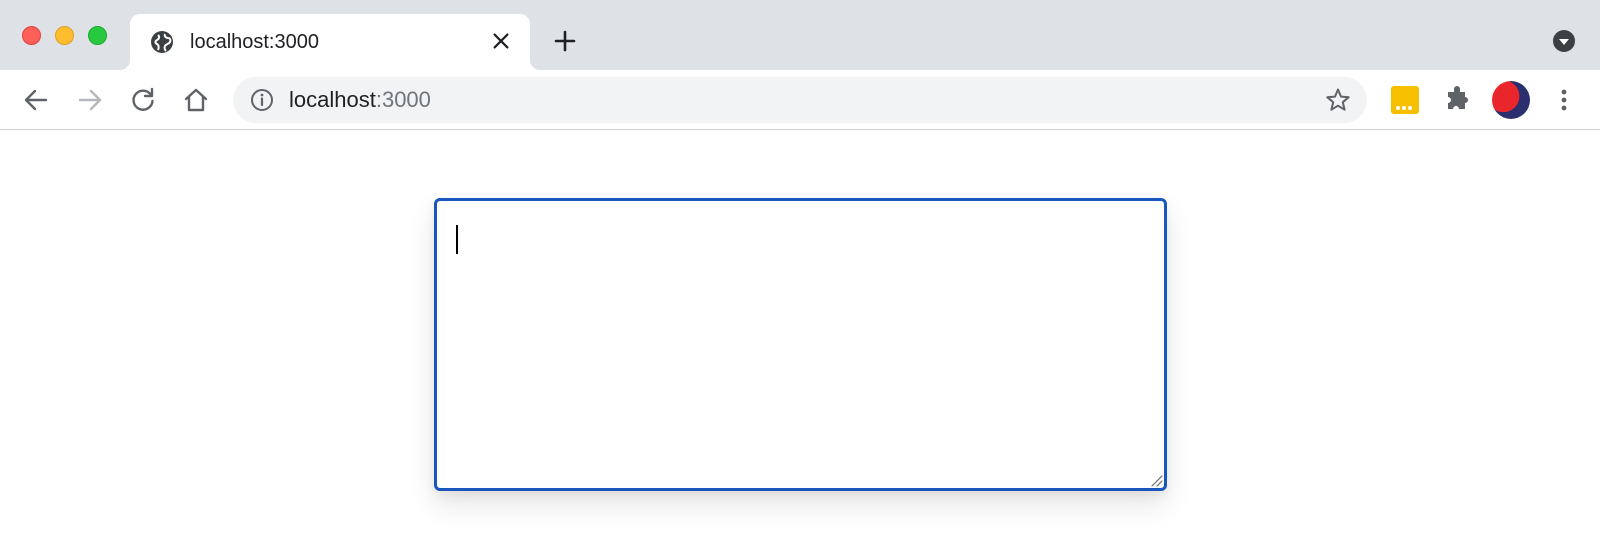 This screenshot has width=1600, height=546. Describe the element at coordinates (1564, 100) in the screenshot. I see `kebab-menu-icon` at that location.